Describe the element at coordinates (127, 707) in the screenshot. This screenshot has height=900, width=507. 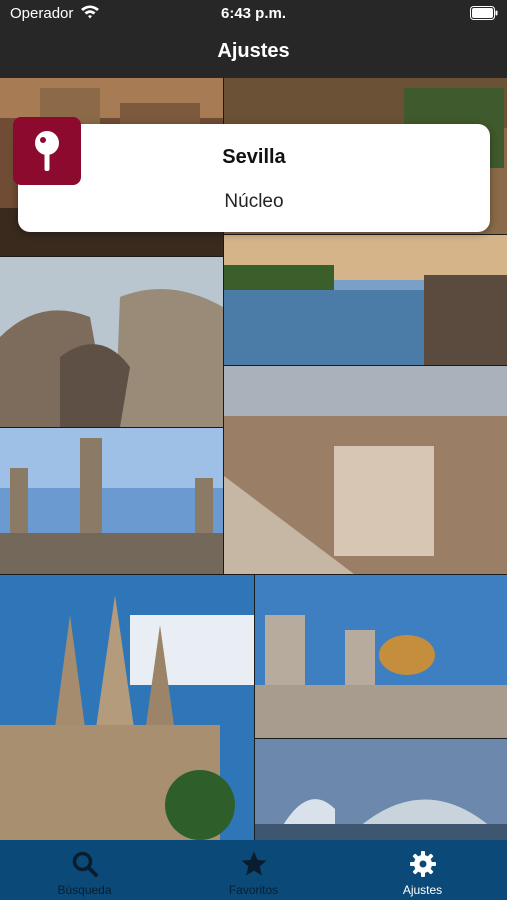
I see `sagrada-familia-photo` at that location.